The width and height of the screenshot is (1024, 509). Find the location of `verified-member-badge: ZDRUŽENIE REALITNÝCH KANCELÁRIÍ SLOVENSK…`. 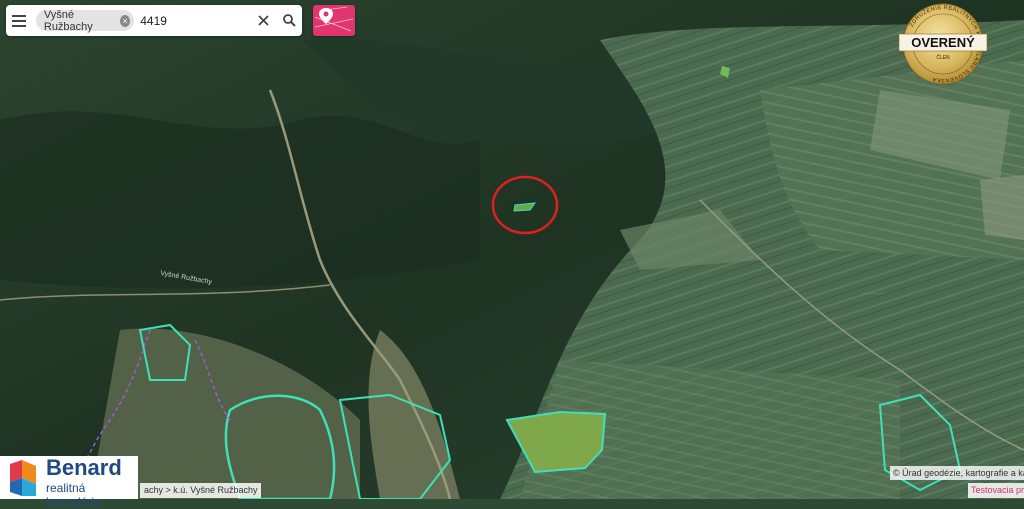

verified-member-badge: ZDRUŽENIE REALITNÝCH KANCELÁRIÍ SLOVENSK… is located at coordinates (943, 44).